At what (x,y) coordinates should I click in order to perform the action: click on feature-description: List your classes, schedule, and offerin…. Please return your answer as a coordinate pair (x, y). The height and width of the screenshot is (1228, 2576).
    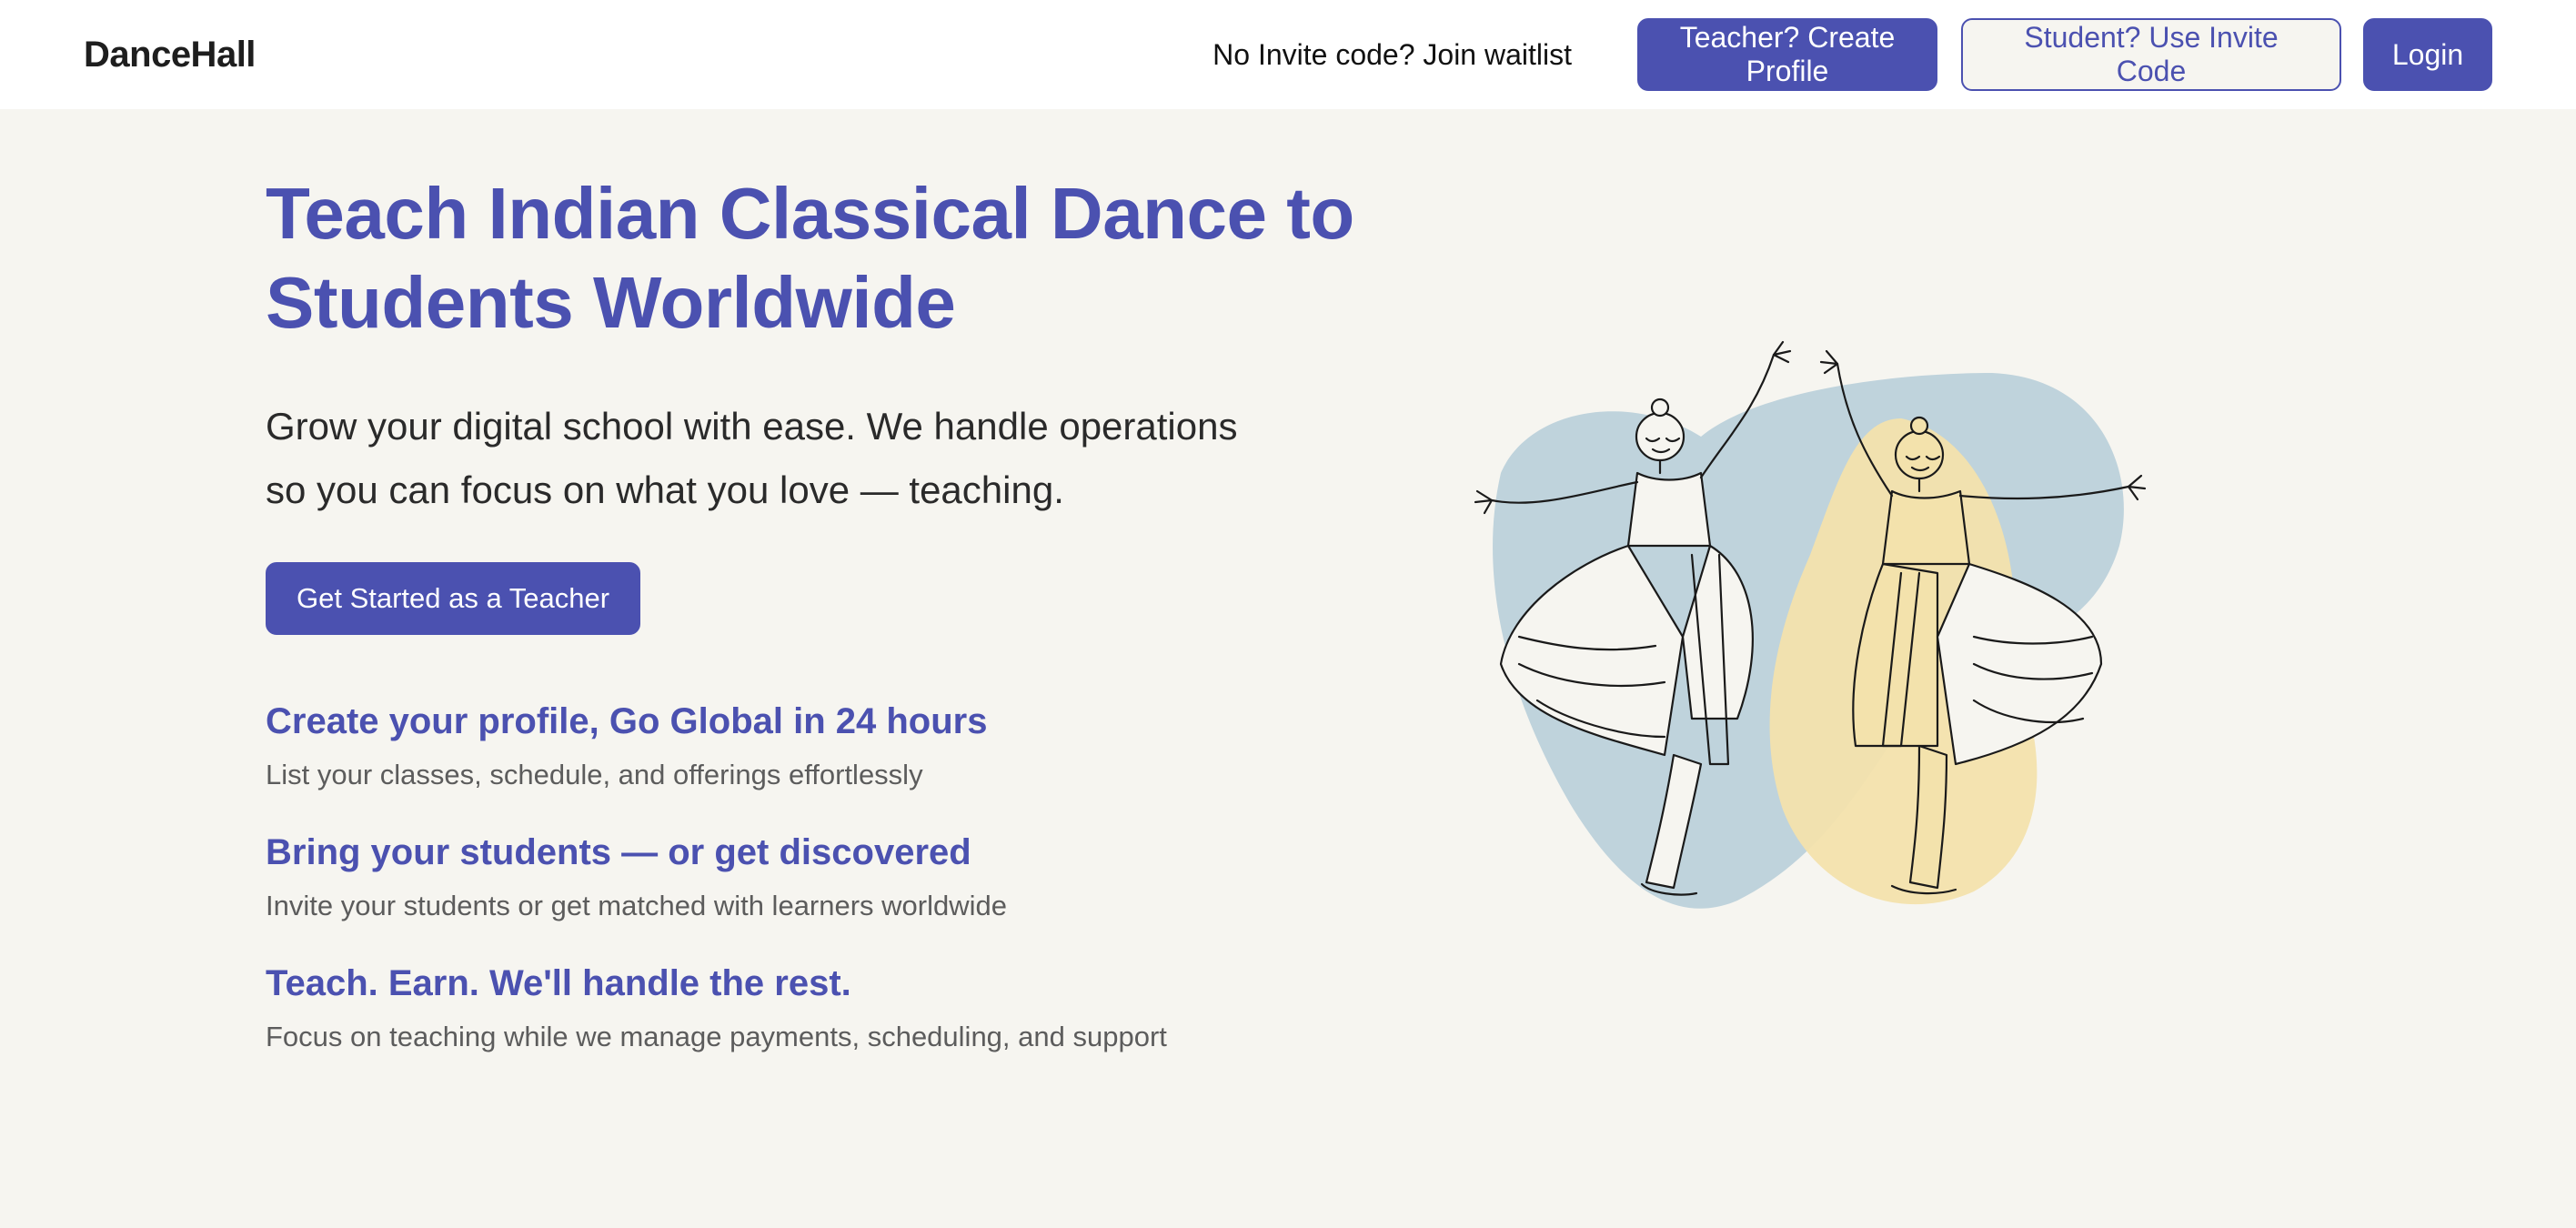
    Looking at the image, I should click on (594, 775).